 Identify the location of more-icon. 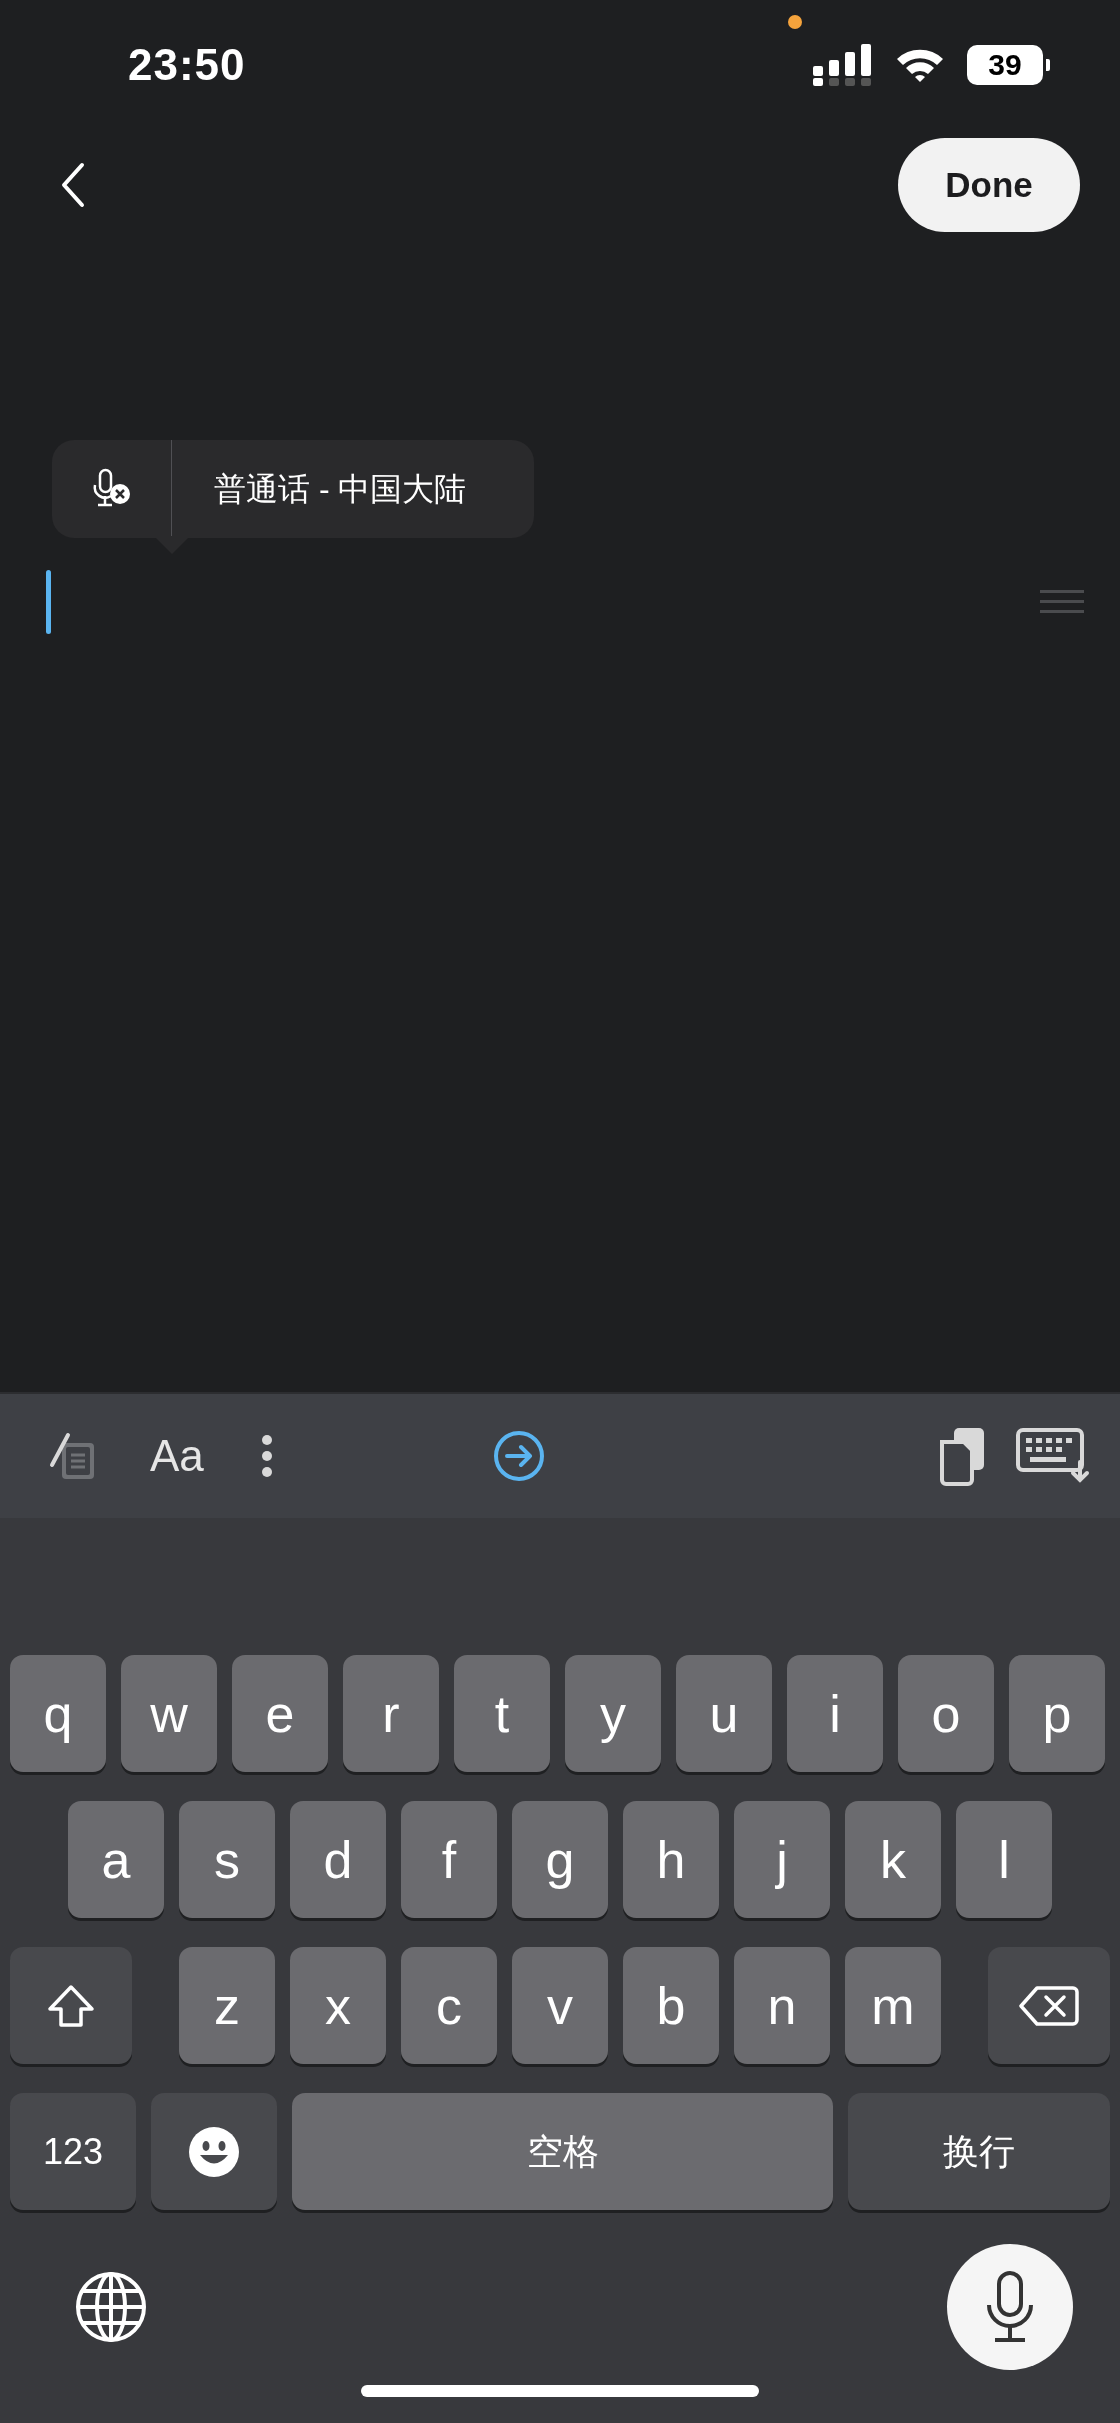
(266, 1456).